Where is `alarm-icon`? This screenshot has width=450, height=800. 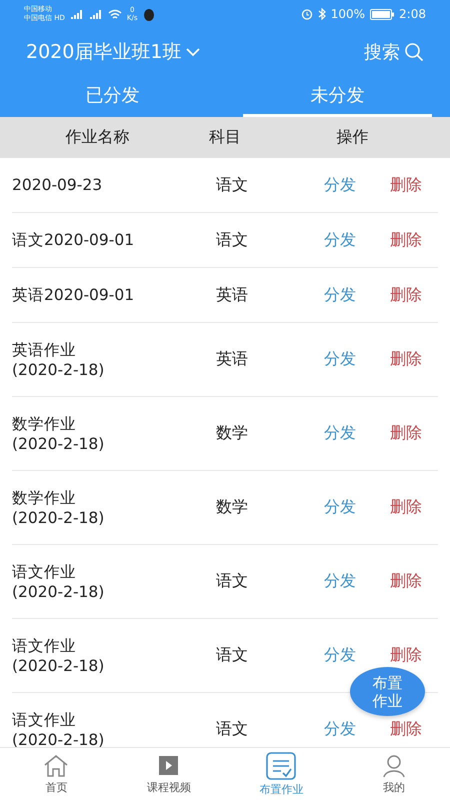
alarm-icon is located at coordinates (306, 14).